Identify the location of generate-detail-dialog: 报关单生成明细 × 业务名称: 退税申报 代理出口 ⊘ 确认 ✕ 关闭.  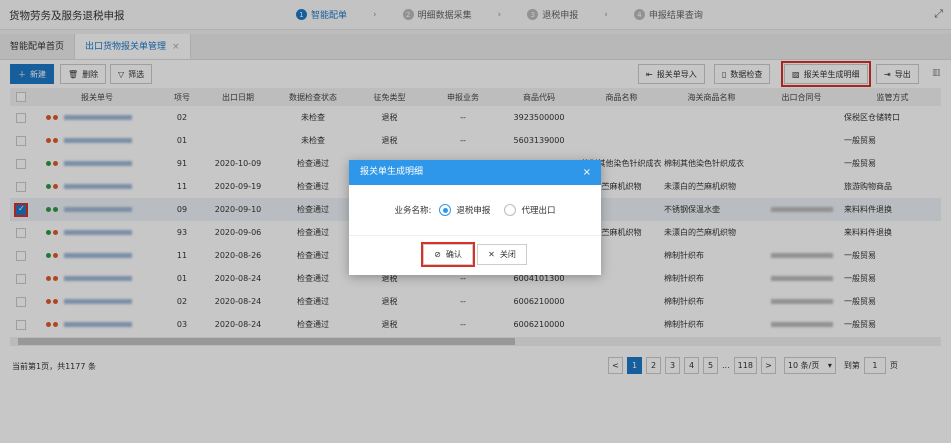
(475, 217).